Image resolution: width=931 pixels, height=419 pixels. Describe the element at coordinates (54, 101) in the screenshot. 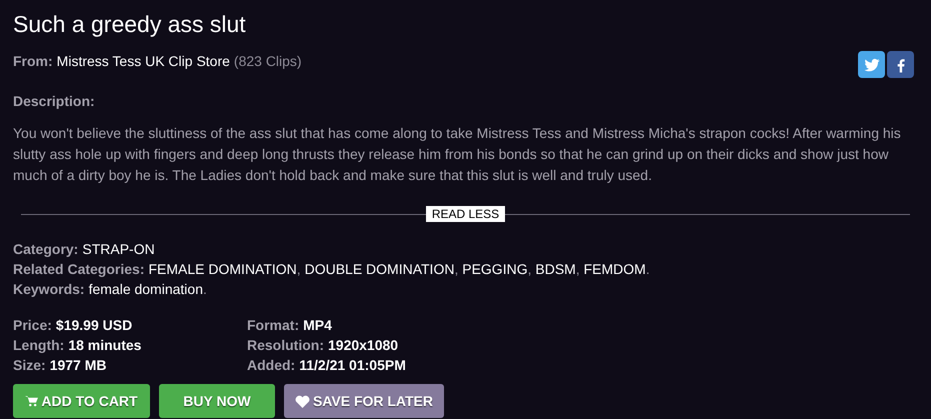

I see `description-label: Description:` at that location.